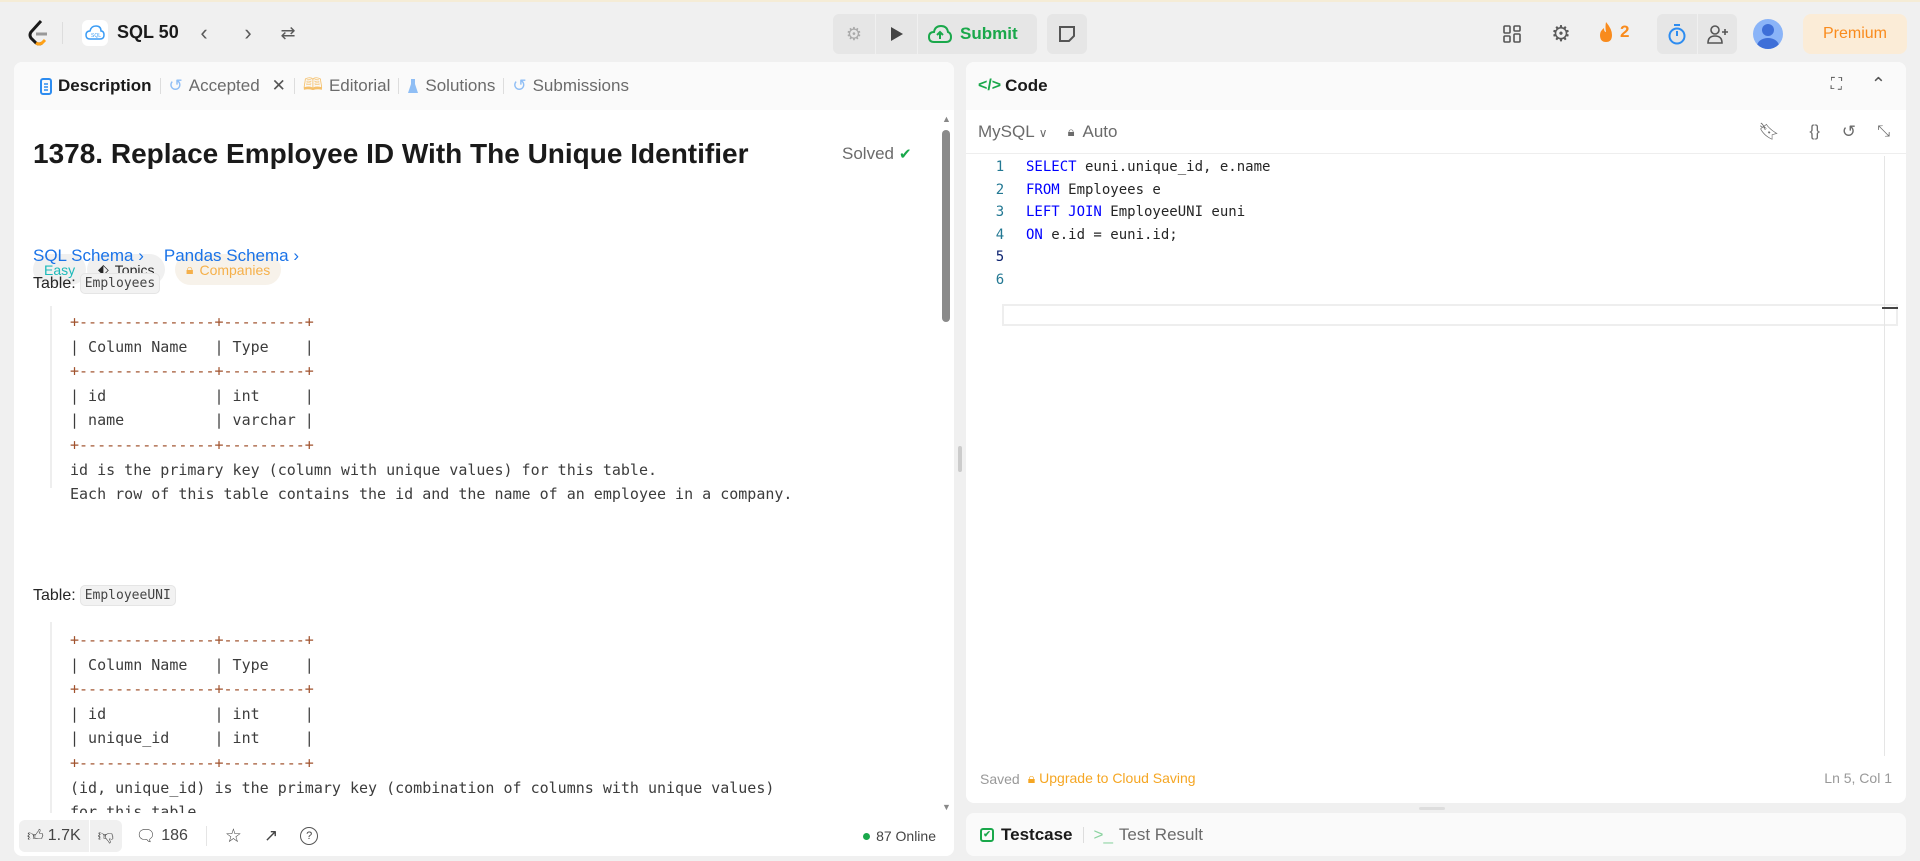  Describe the element at coordinates (38, 33) in the screenshot. I see `leetcode-logo-icon` at that location.